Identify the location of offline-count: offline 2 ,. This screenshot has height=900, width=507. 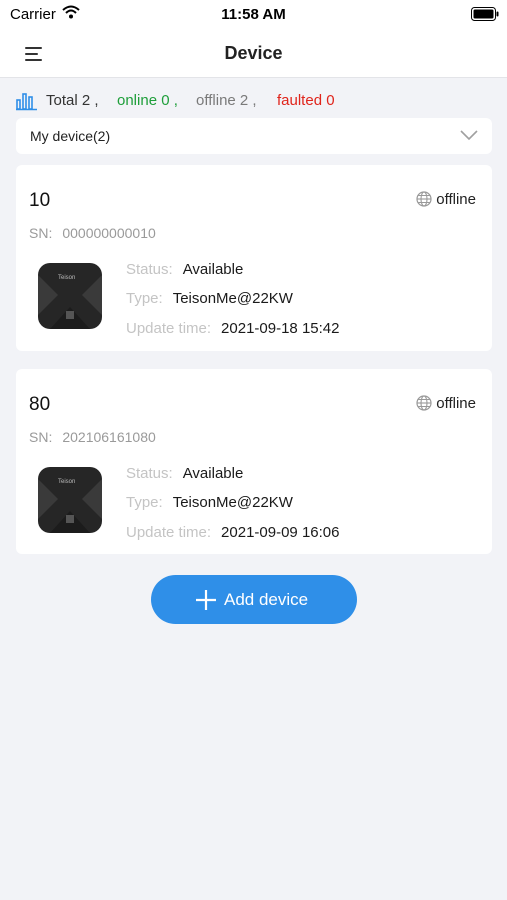
(226, 100).